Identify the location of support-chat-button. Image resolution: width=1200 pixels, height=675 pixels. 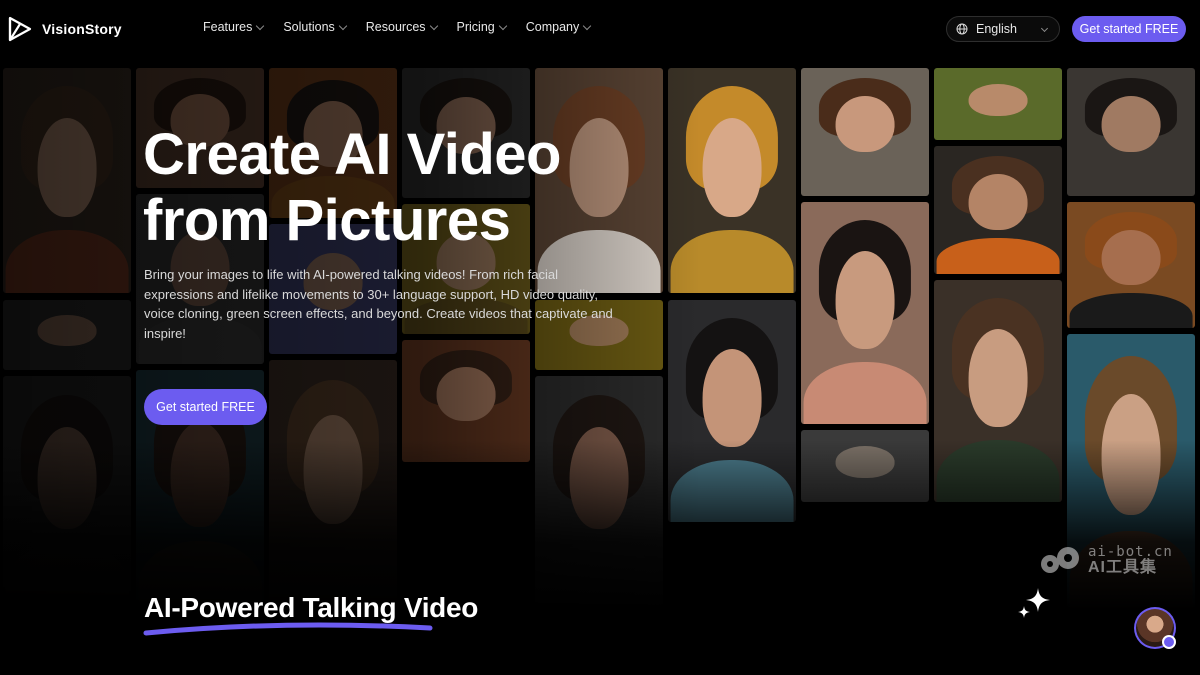
(1155, 628).